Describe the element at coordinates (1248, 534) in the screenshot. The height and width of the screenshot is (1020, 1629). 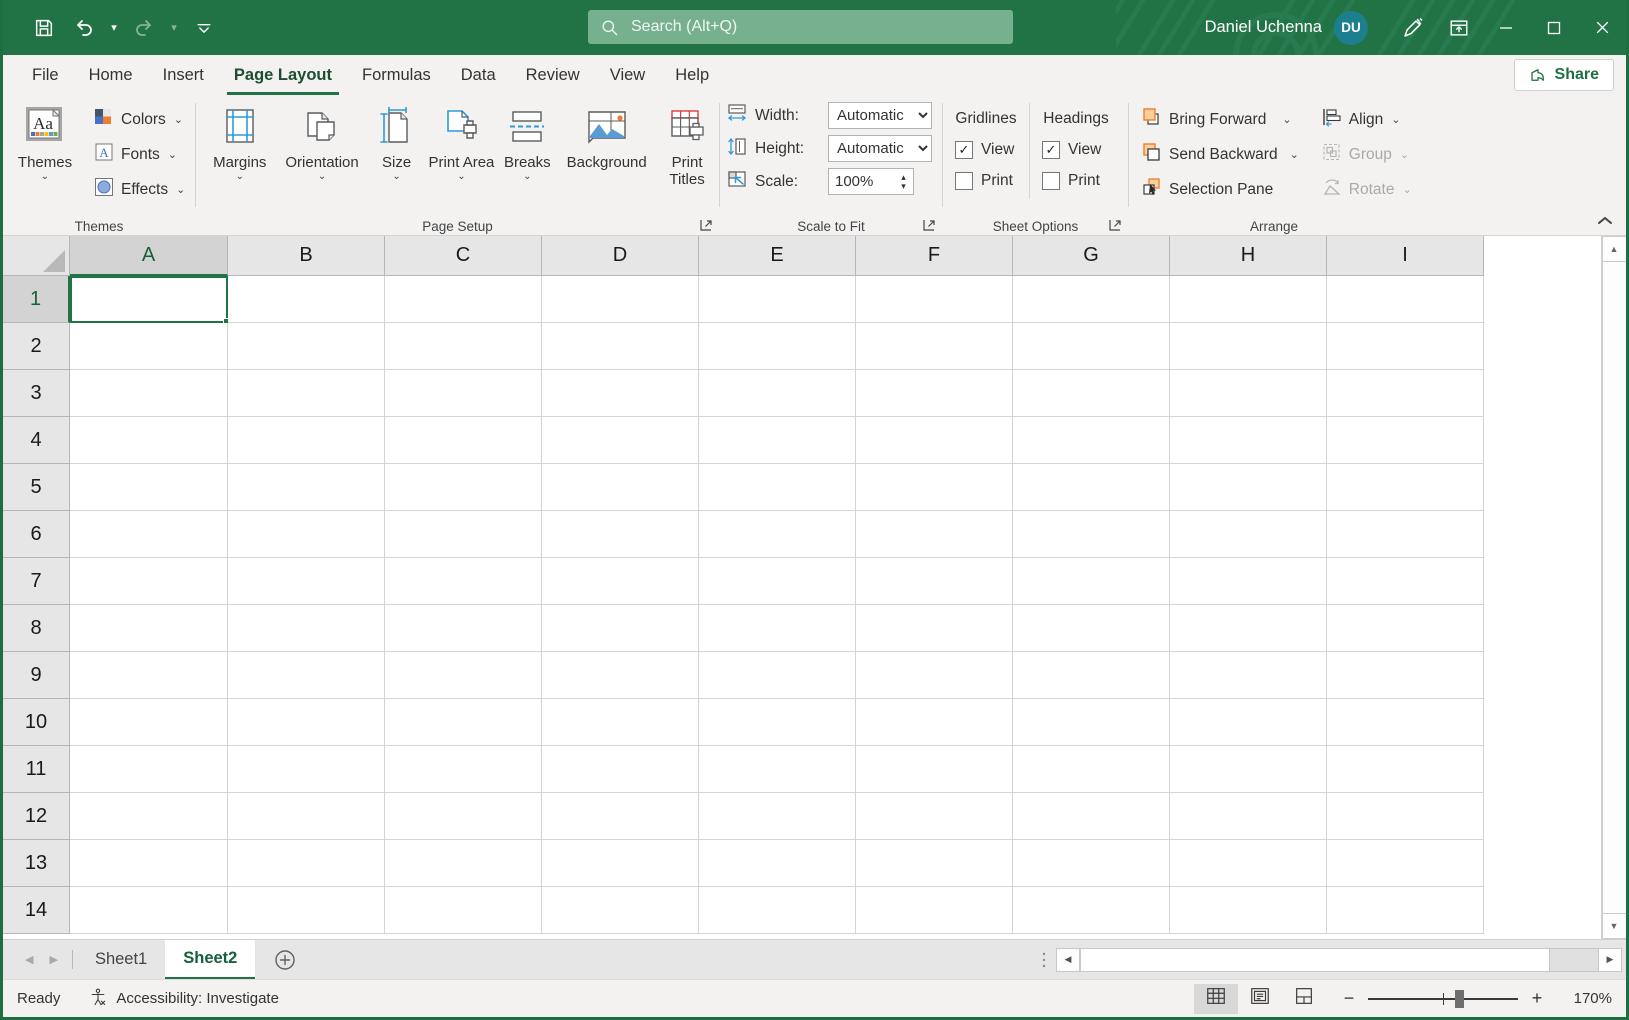
I see `cell-h6` at that location.